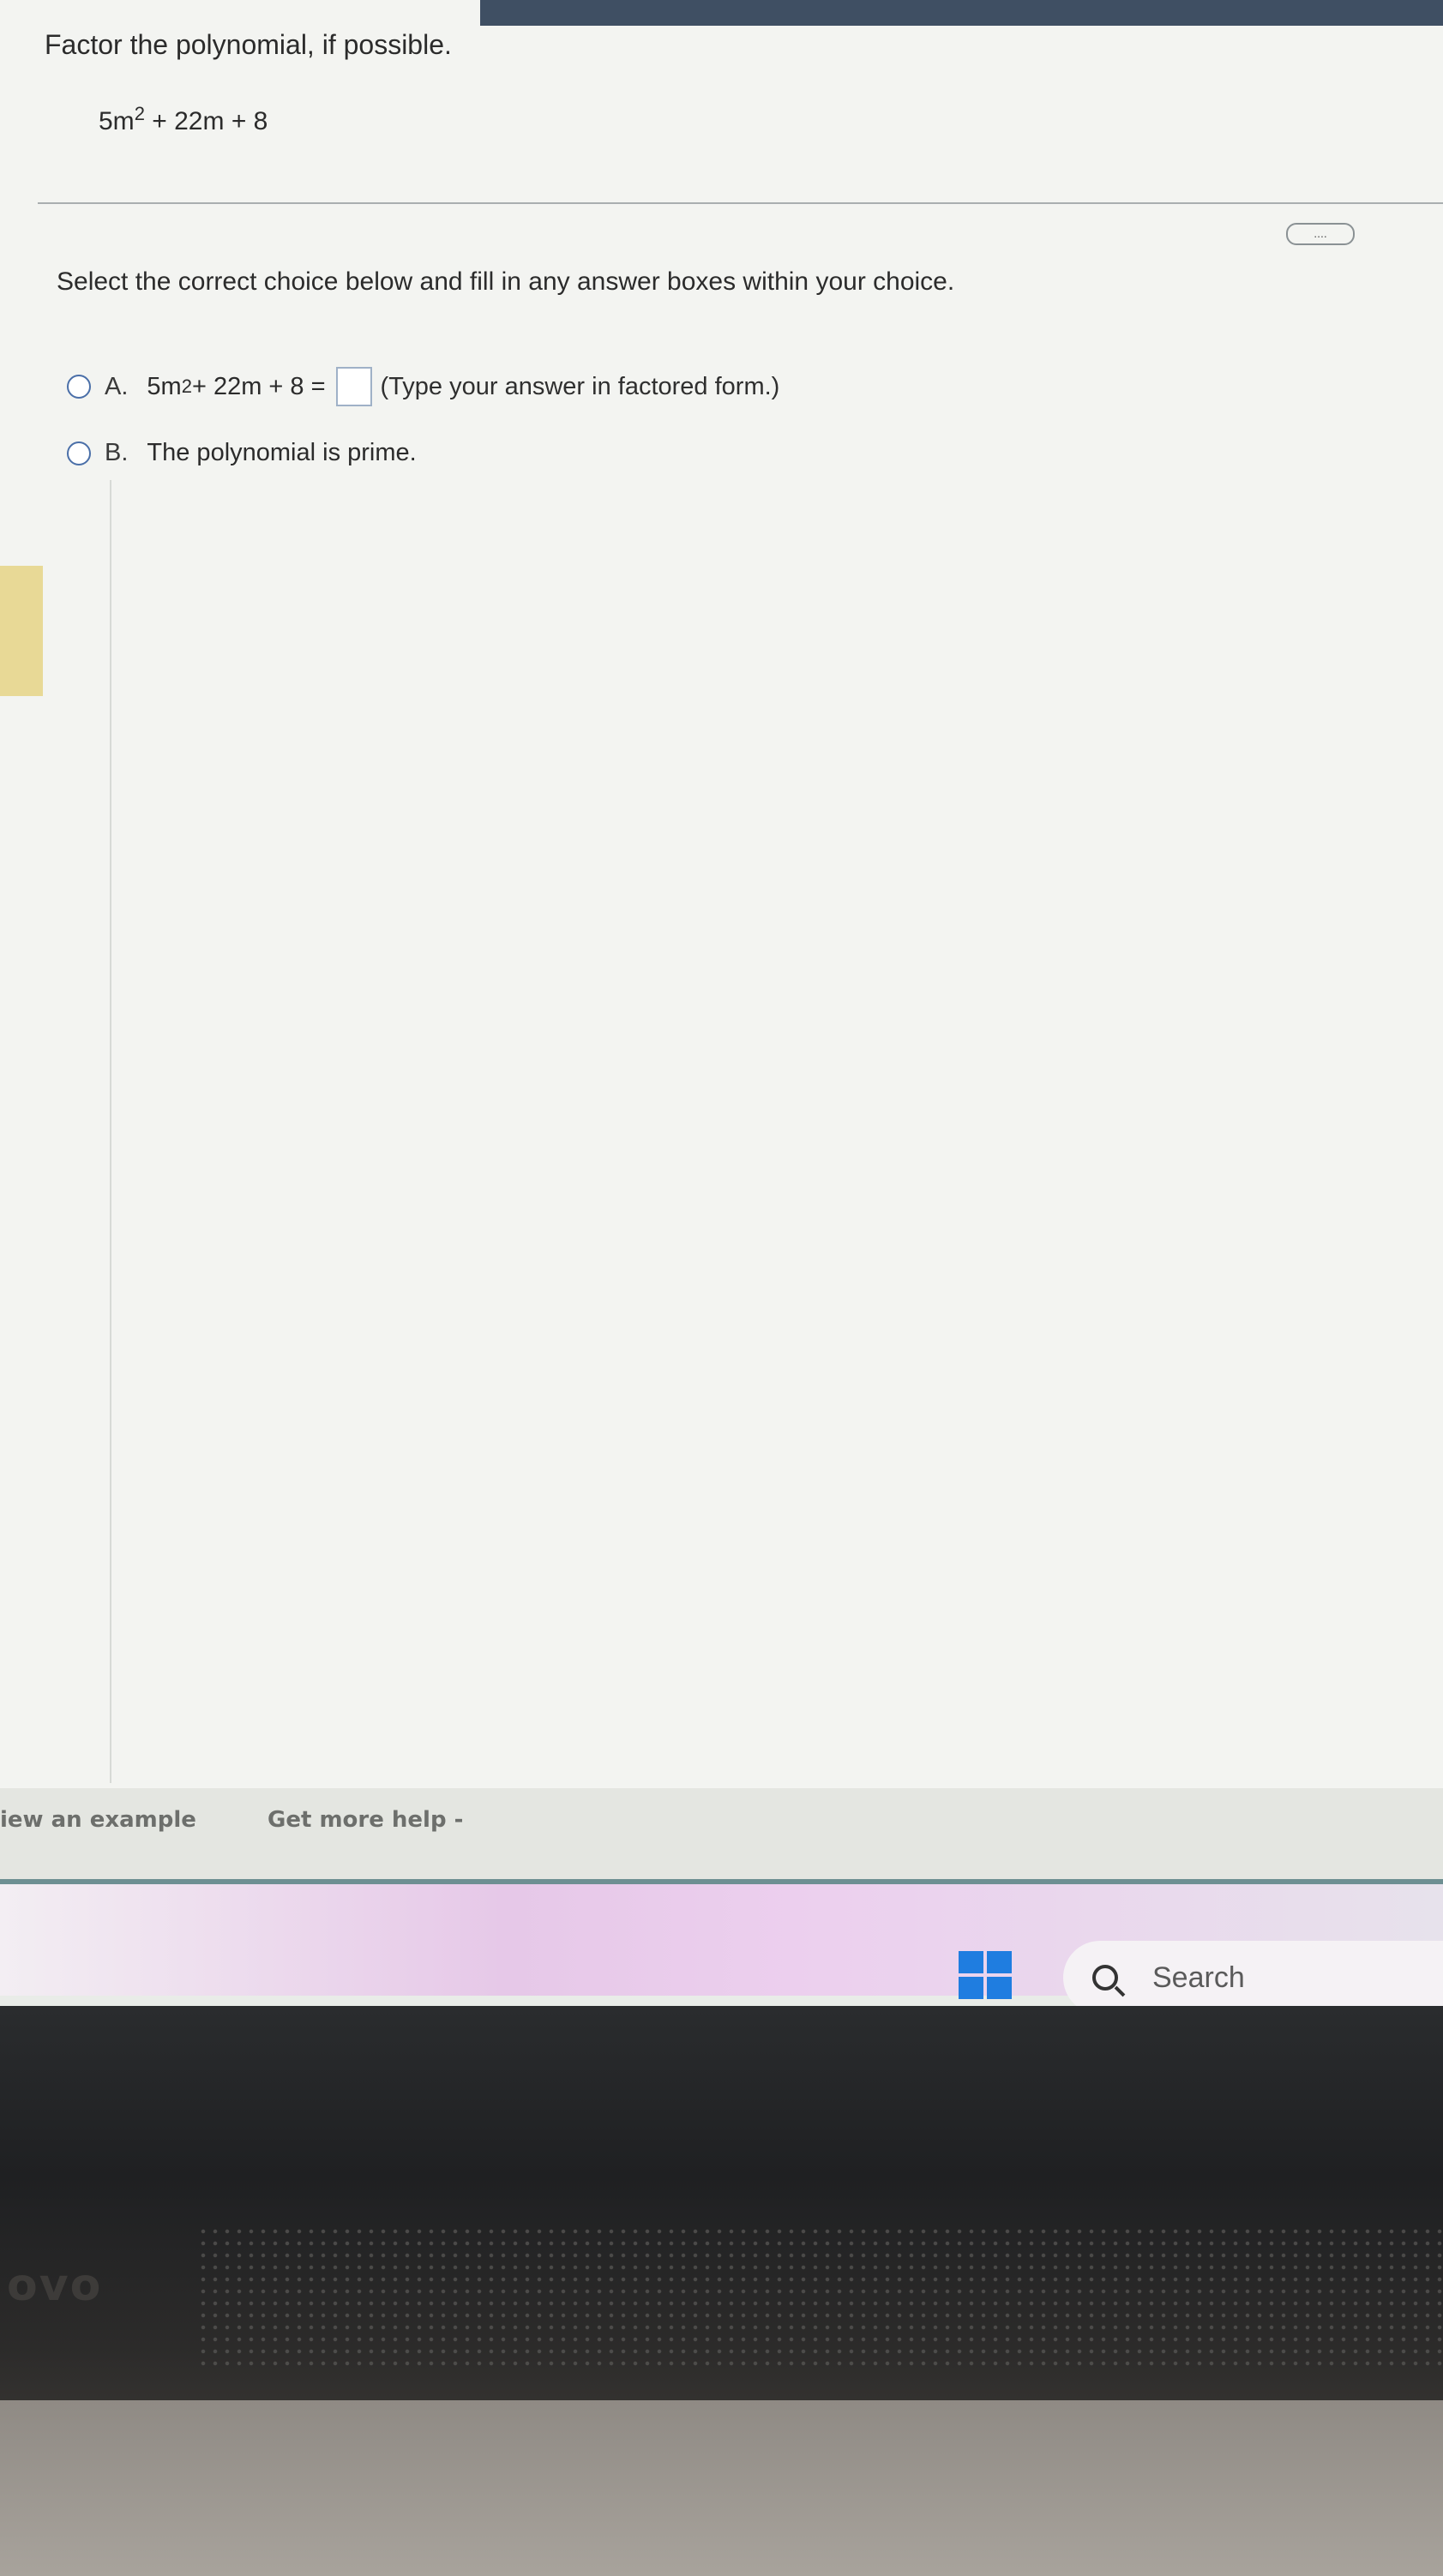  Describe the element at coordinates (1105, 1978) in the screenshot. I see `search-icon` at that location.